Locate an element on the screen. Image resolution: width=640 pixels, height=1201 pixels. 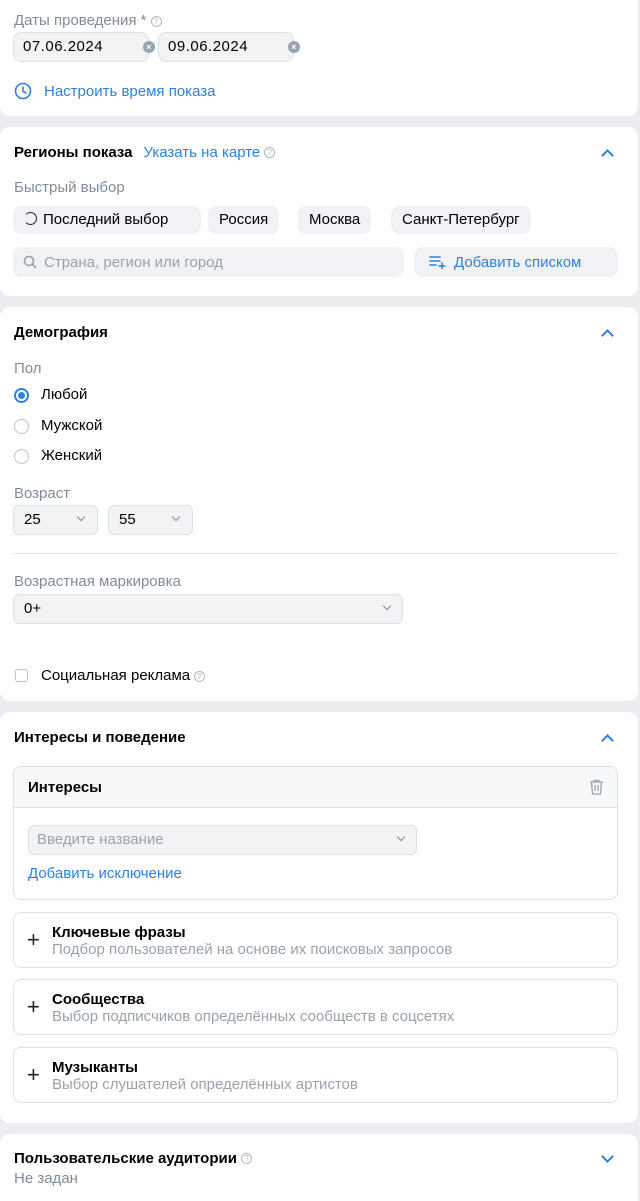
add-list-icon is located at coordinates (437, 262).